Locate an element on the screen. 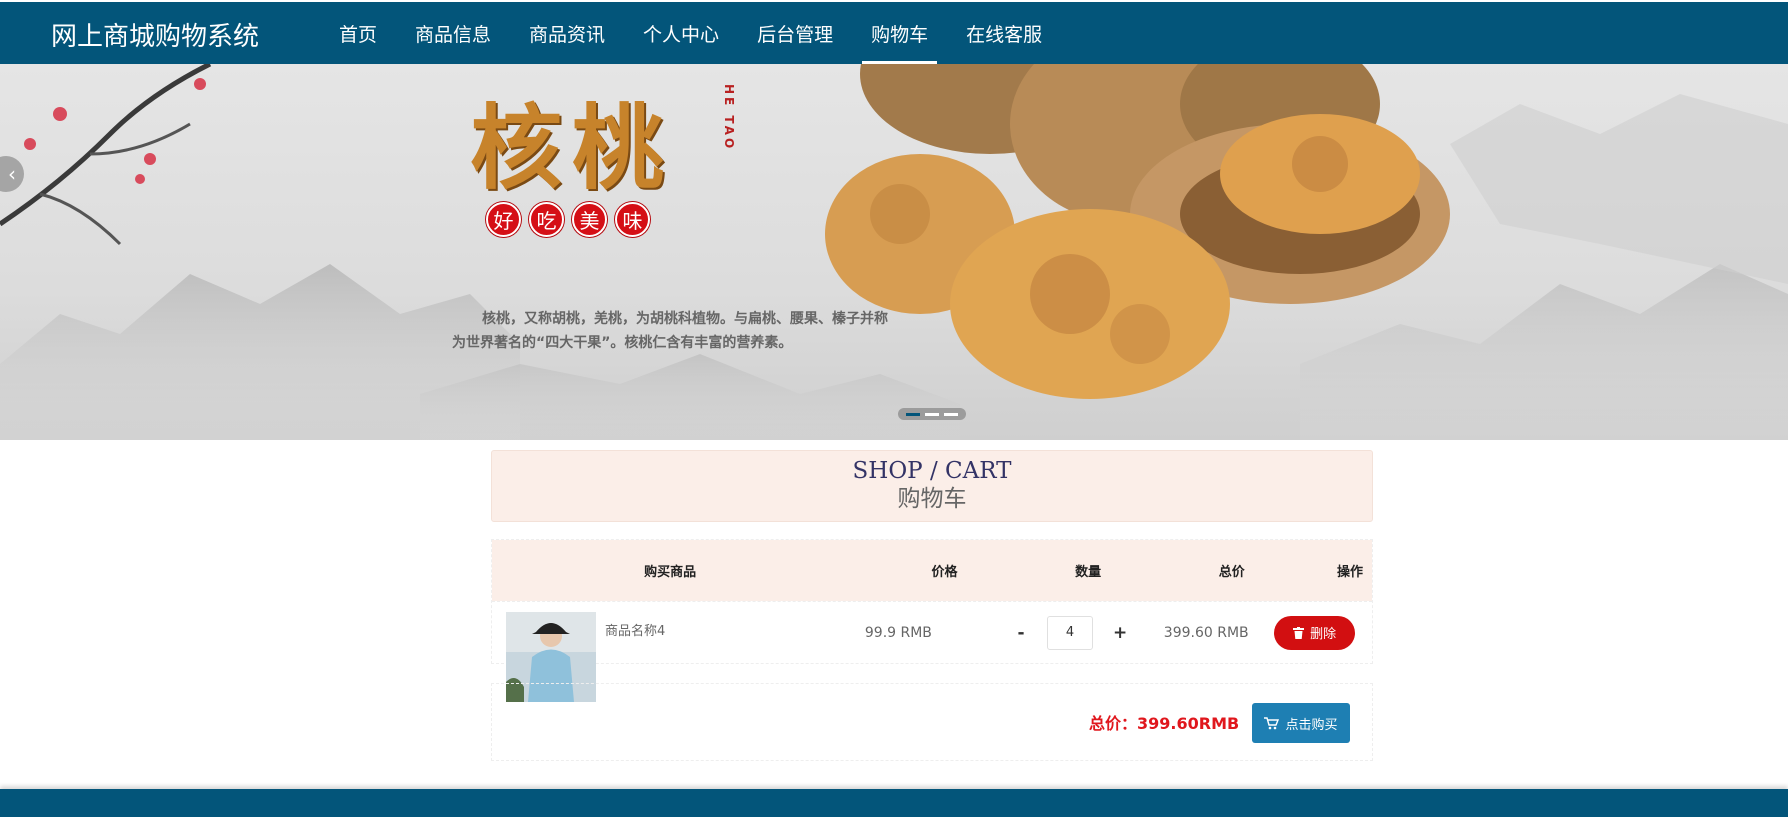  seal-badge: 好 is located at coordinates (503, 219).